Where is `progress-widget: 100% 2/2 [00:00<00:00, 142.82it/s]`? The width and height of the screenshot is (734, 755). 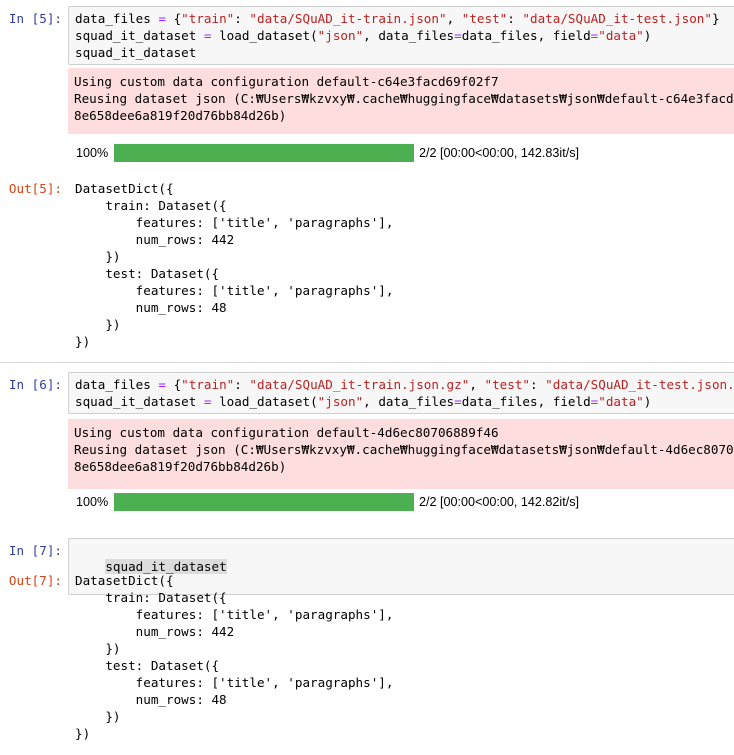 progress-widget: 100% 2/2 [00:00<00:00, 142.82it/s] is located at coordinates (348, 503).